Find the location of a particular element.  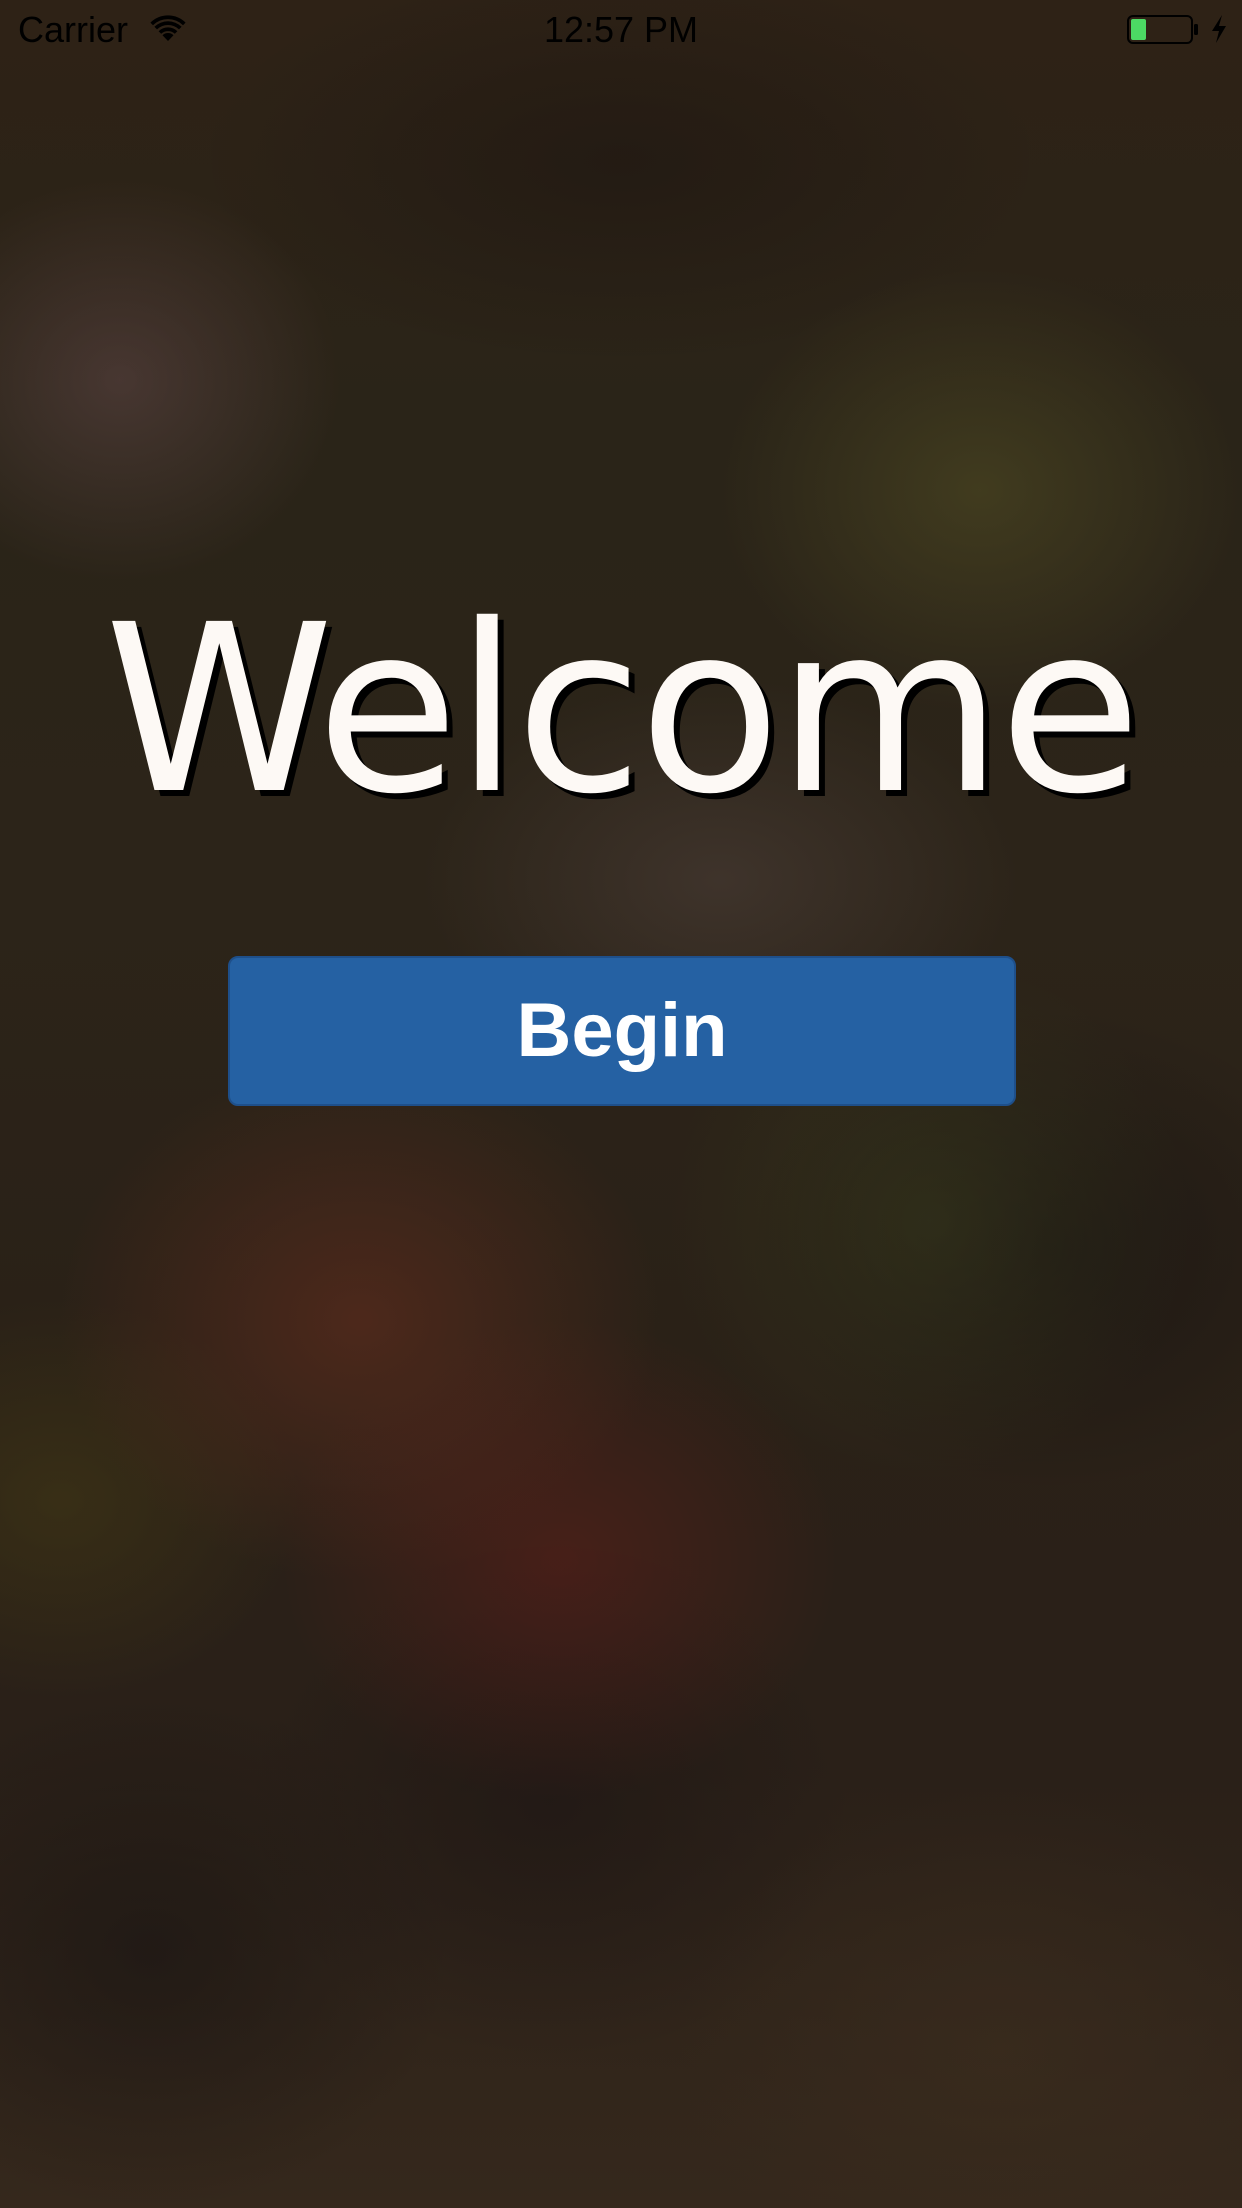

status-time: 12:57 PM is located at coordinates (621, 29).